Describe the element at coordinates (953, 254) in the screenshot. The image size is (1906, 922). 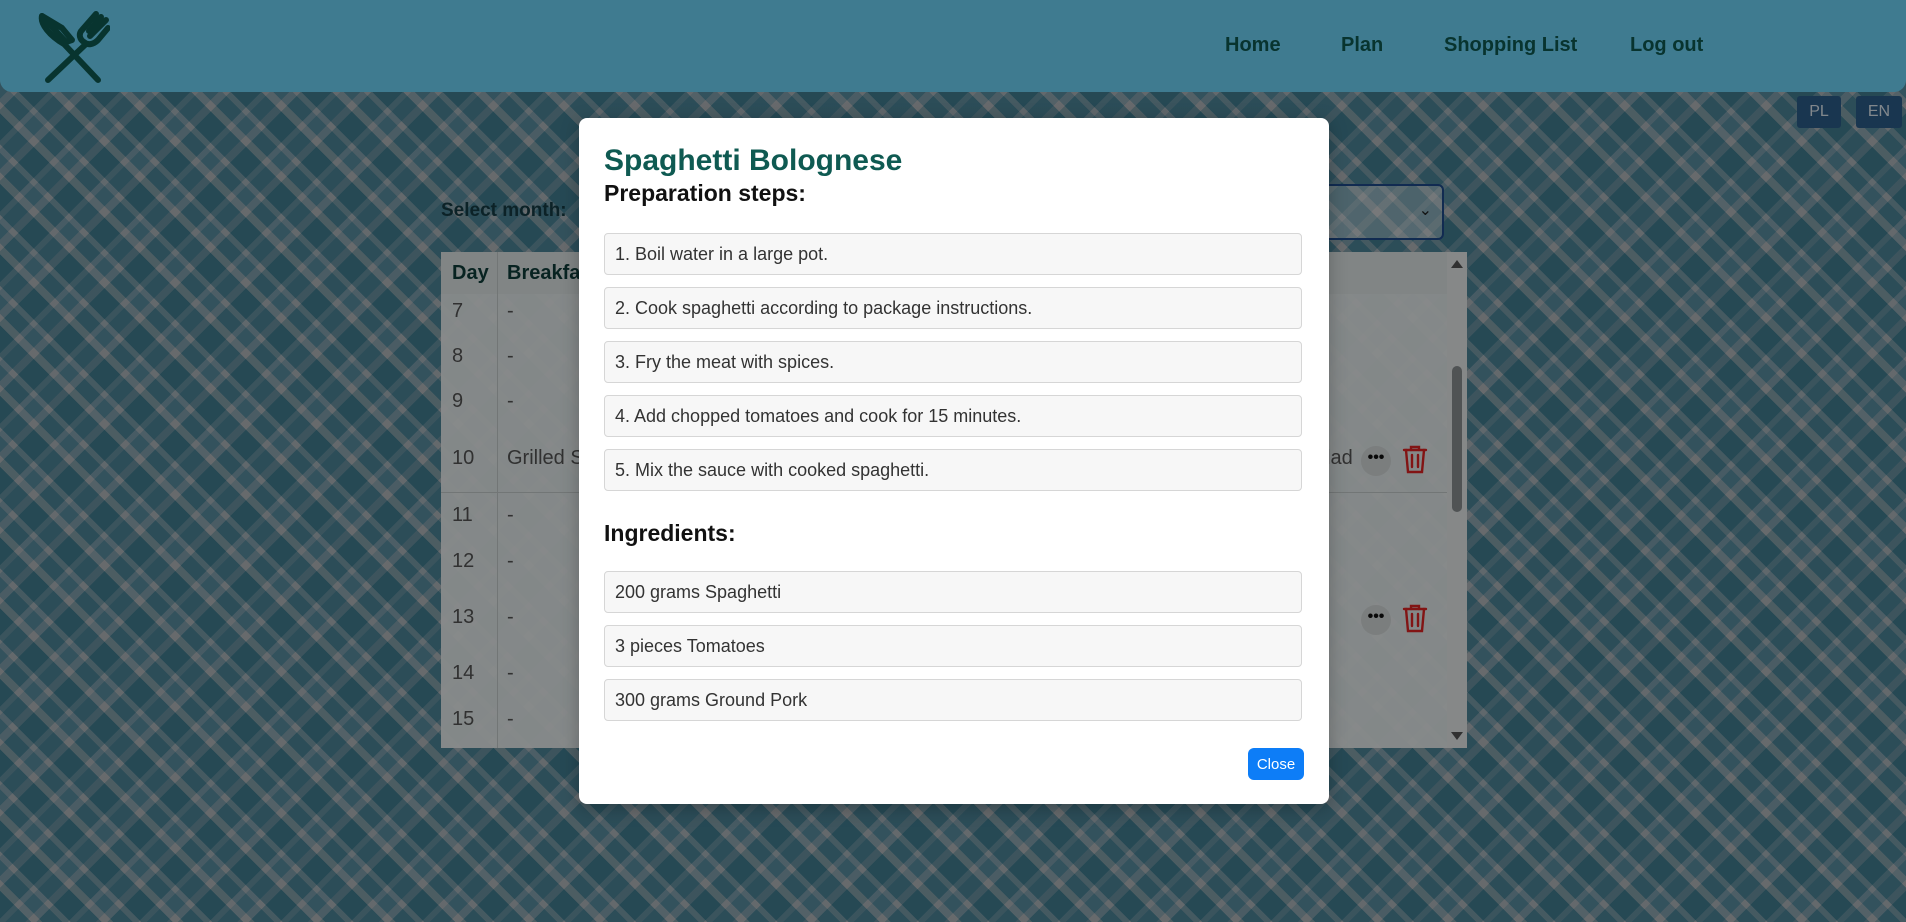
I see `preparation-step: 1. Boil water in a large pot.` at that location.